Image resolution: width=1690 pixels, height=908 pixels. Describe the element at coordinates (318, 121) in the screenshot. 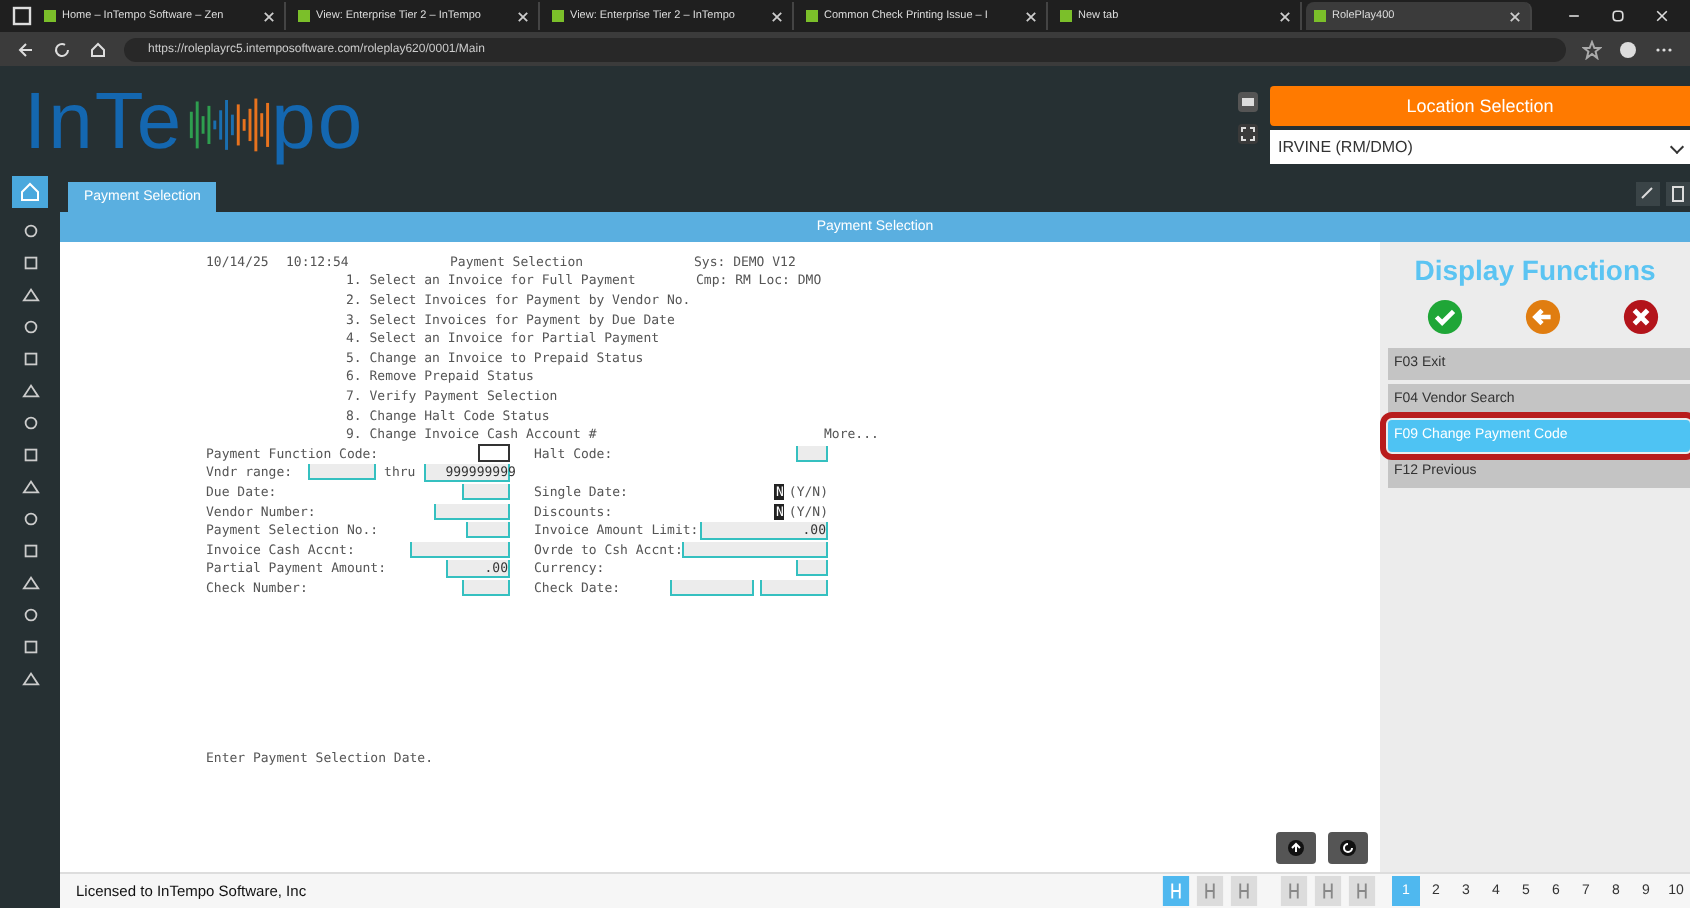

I see `logo-text: po` at that location.